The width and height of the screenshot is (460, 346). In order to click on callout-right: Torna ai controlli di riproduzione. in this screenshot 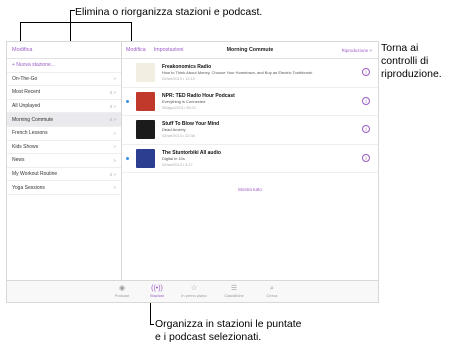, I will do `click(411, 61)`.